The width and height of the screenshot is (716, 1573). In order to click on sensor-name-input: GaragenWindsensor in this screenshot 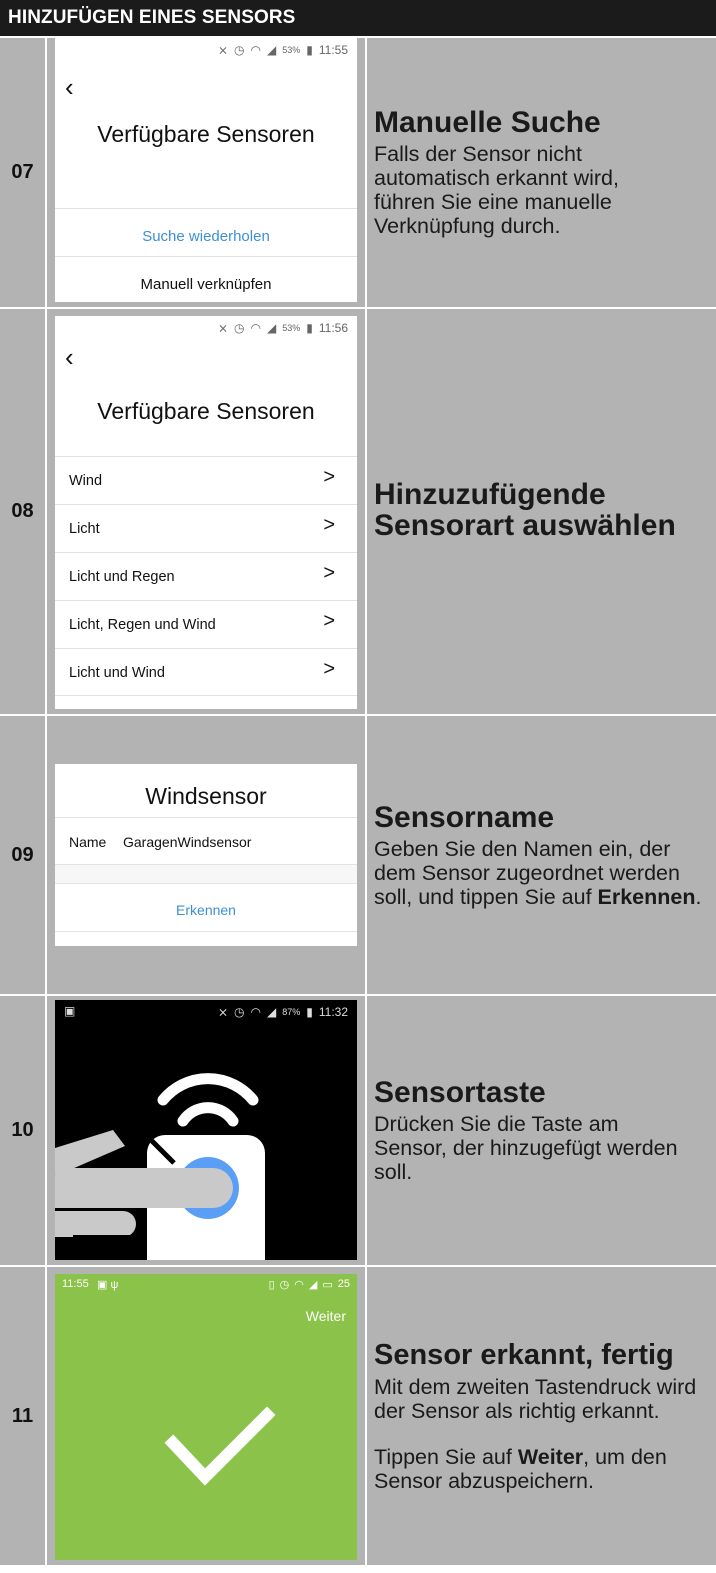, I will do `click(187, 842)`.